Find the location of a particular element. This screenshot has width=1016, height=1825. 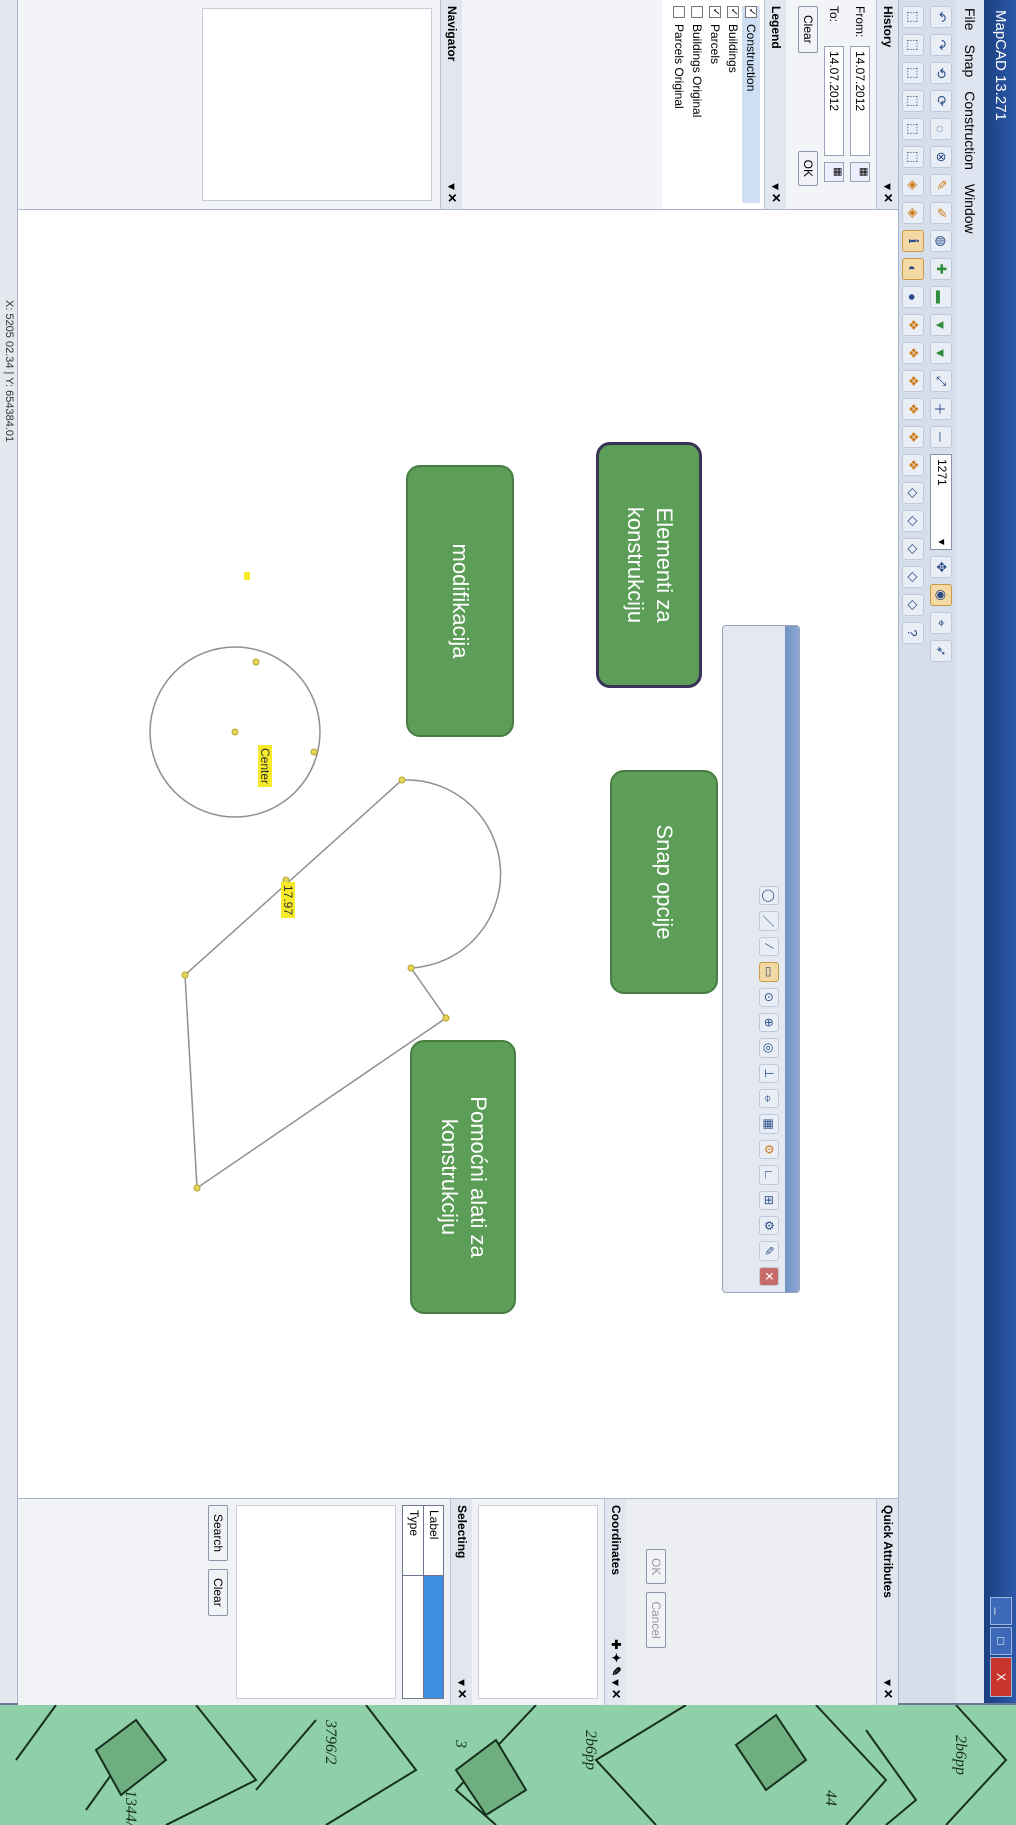

globe-icon: ◍ is located at coordinates (941, 241).